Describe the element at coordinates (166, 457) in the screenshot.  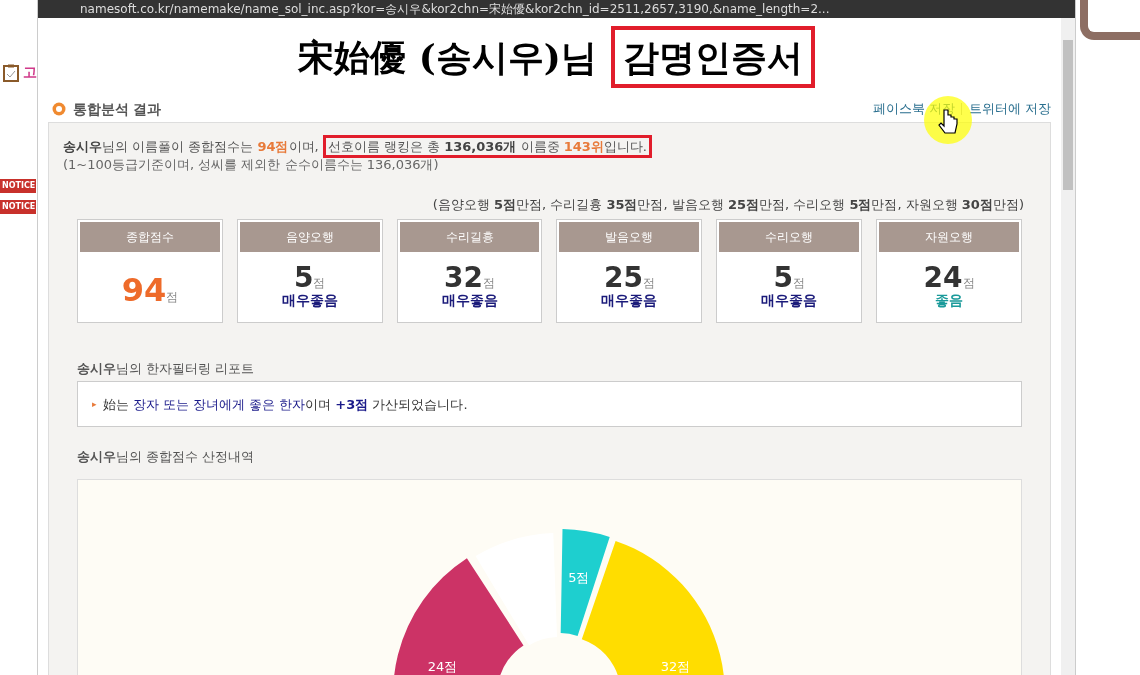
I see `breakdown-heading: 송시우님의 종합점수 산정내역` at that location.